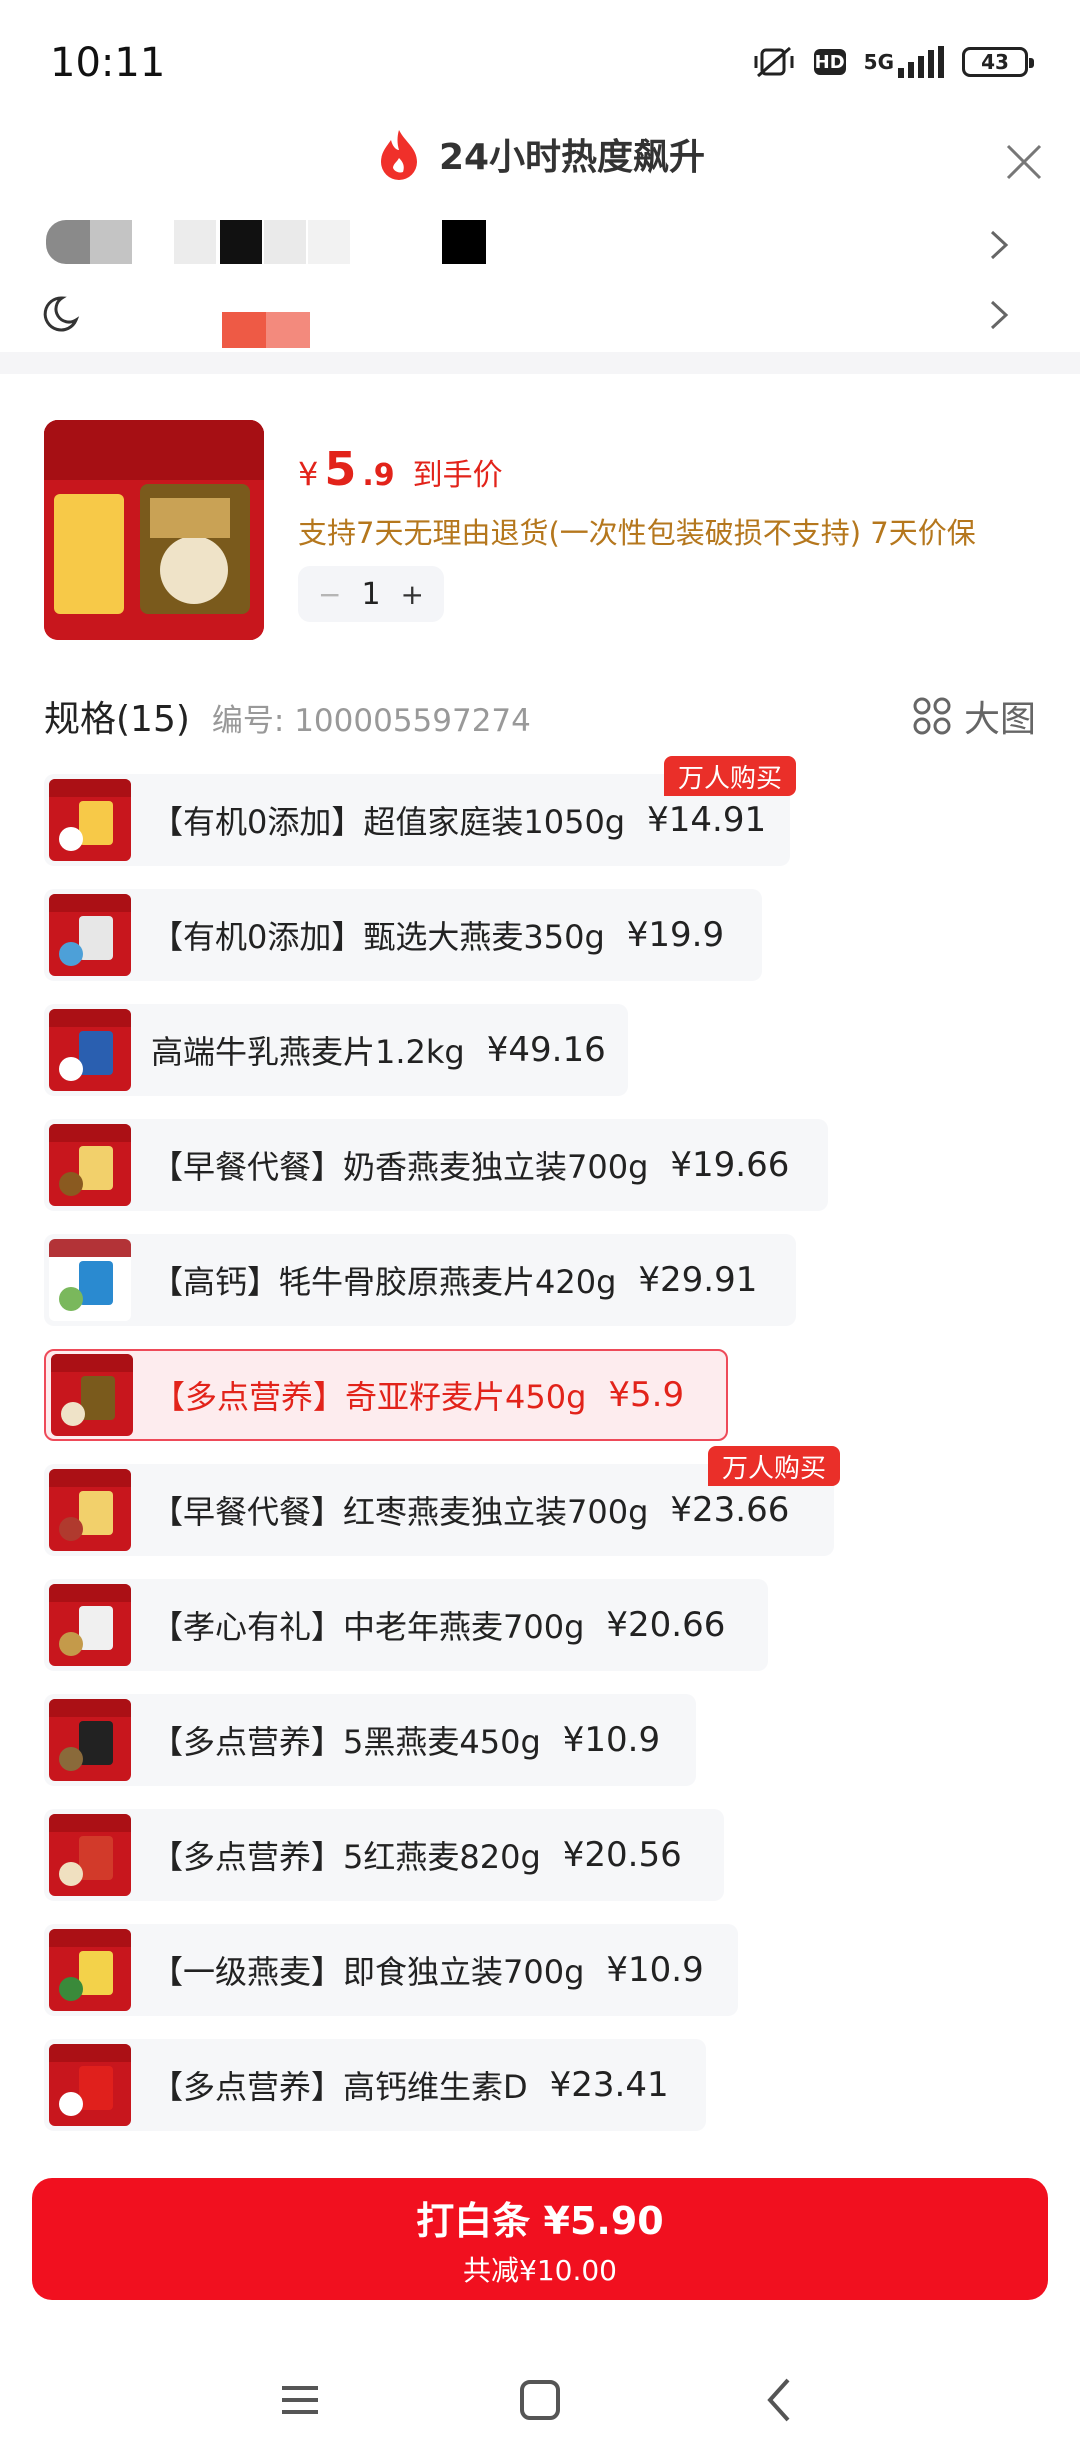 The height and width of the screenshot is (2460, 1080). I want to click on spec-price: ¥23.66, so click(730, 1510).